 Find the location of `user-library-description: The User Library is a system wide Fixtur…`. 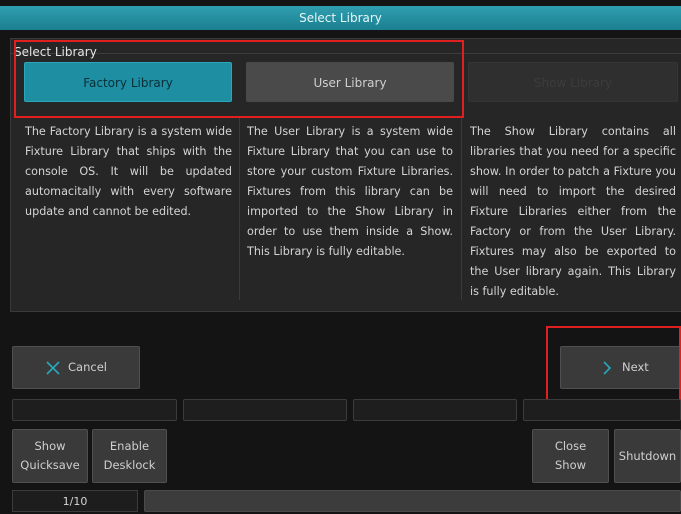

user-library-description: The User Library is a system wide Fixtur… is located at coordinates (350, 191).